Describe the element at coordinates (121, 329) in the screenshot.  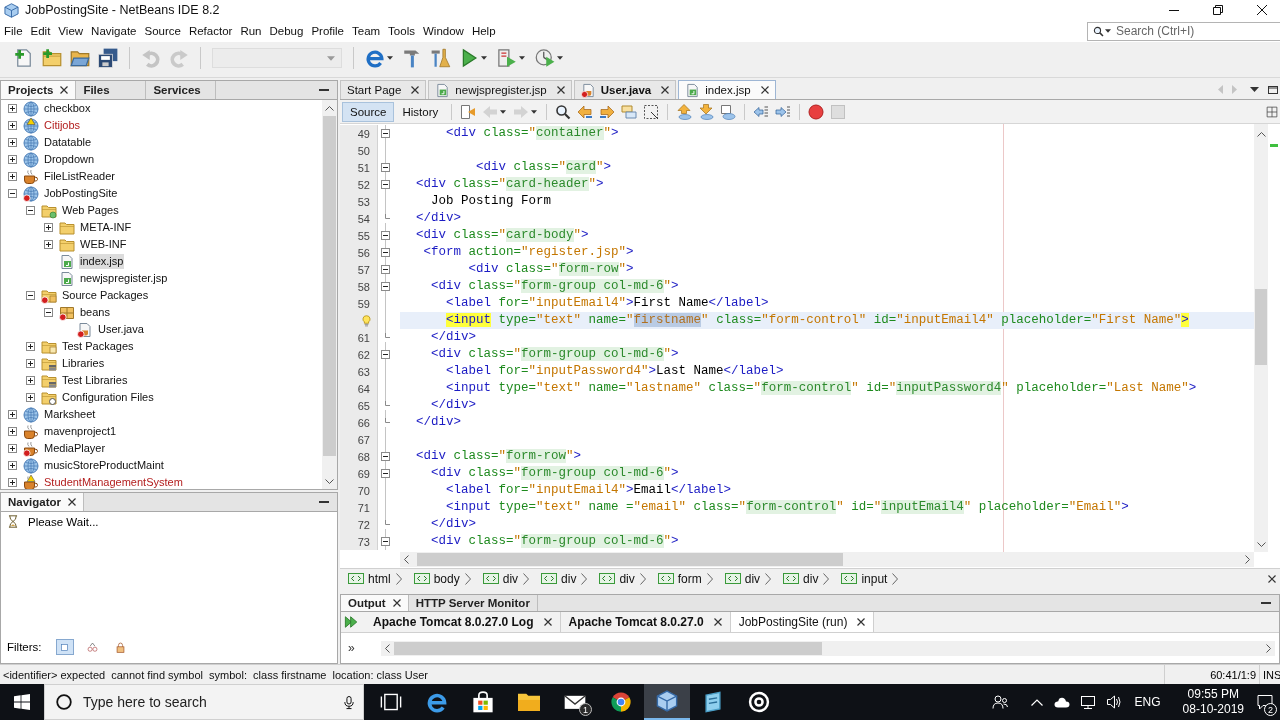
I see `tree-item: User.java` at that location.